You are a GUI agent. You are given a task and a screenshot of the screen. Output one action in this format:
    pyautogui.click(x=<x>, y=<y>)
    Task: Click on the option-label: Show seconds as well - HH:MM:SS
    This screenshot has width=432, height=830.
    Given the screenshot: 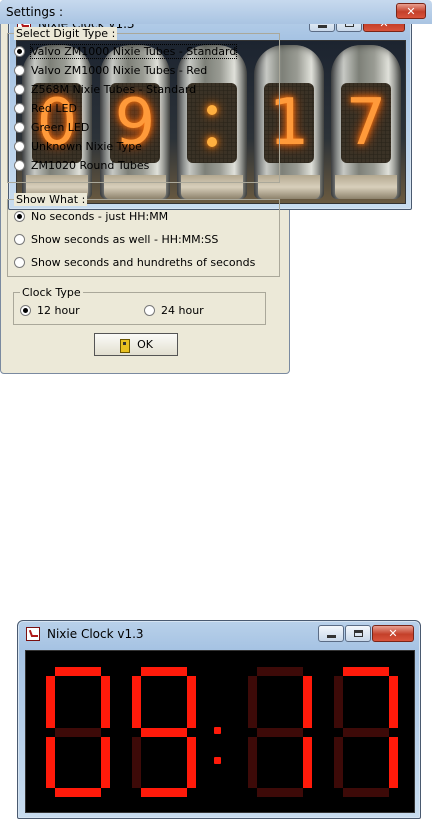 What is the action you would take?
    pyautogui.click(x=125, y=239)
    